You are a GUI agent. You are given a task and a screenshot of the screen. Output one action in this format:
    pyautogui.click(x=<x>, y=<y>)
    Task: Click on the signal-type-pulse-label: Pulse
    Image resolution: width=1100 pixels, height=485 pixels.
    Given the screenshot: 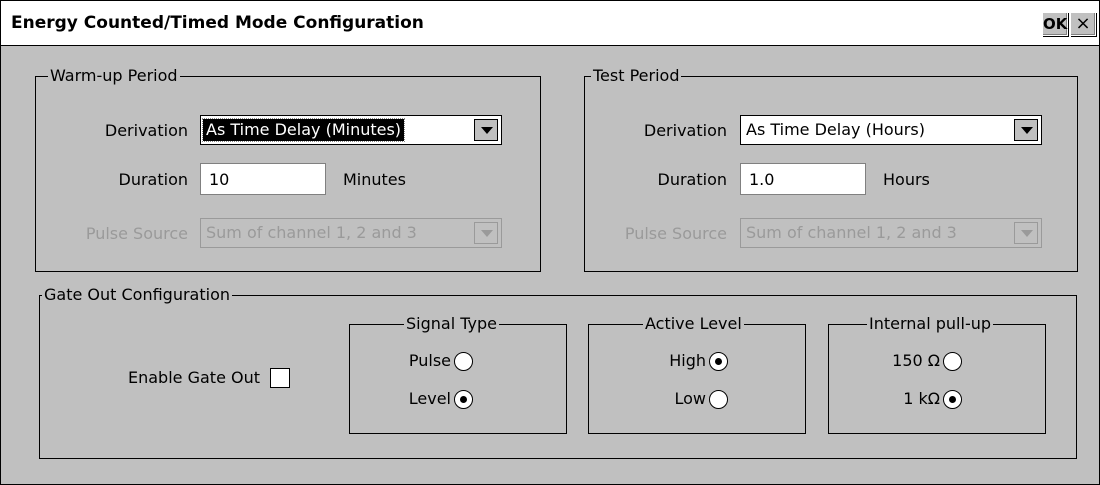 What is the action you would take?
    pyautogui.click(x=429, y=360)
    